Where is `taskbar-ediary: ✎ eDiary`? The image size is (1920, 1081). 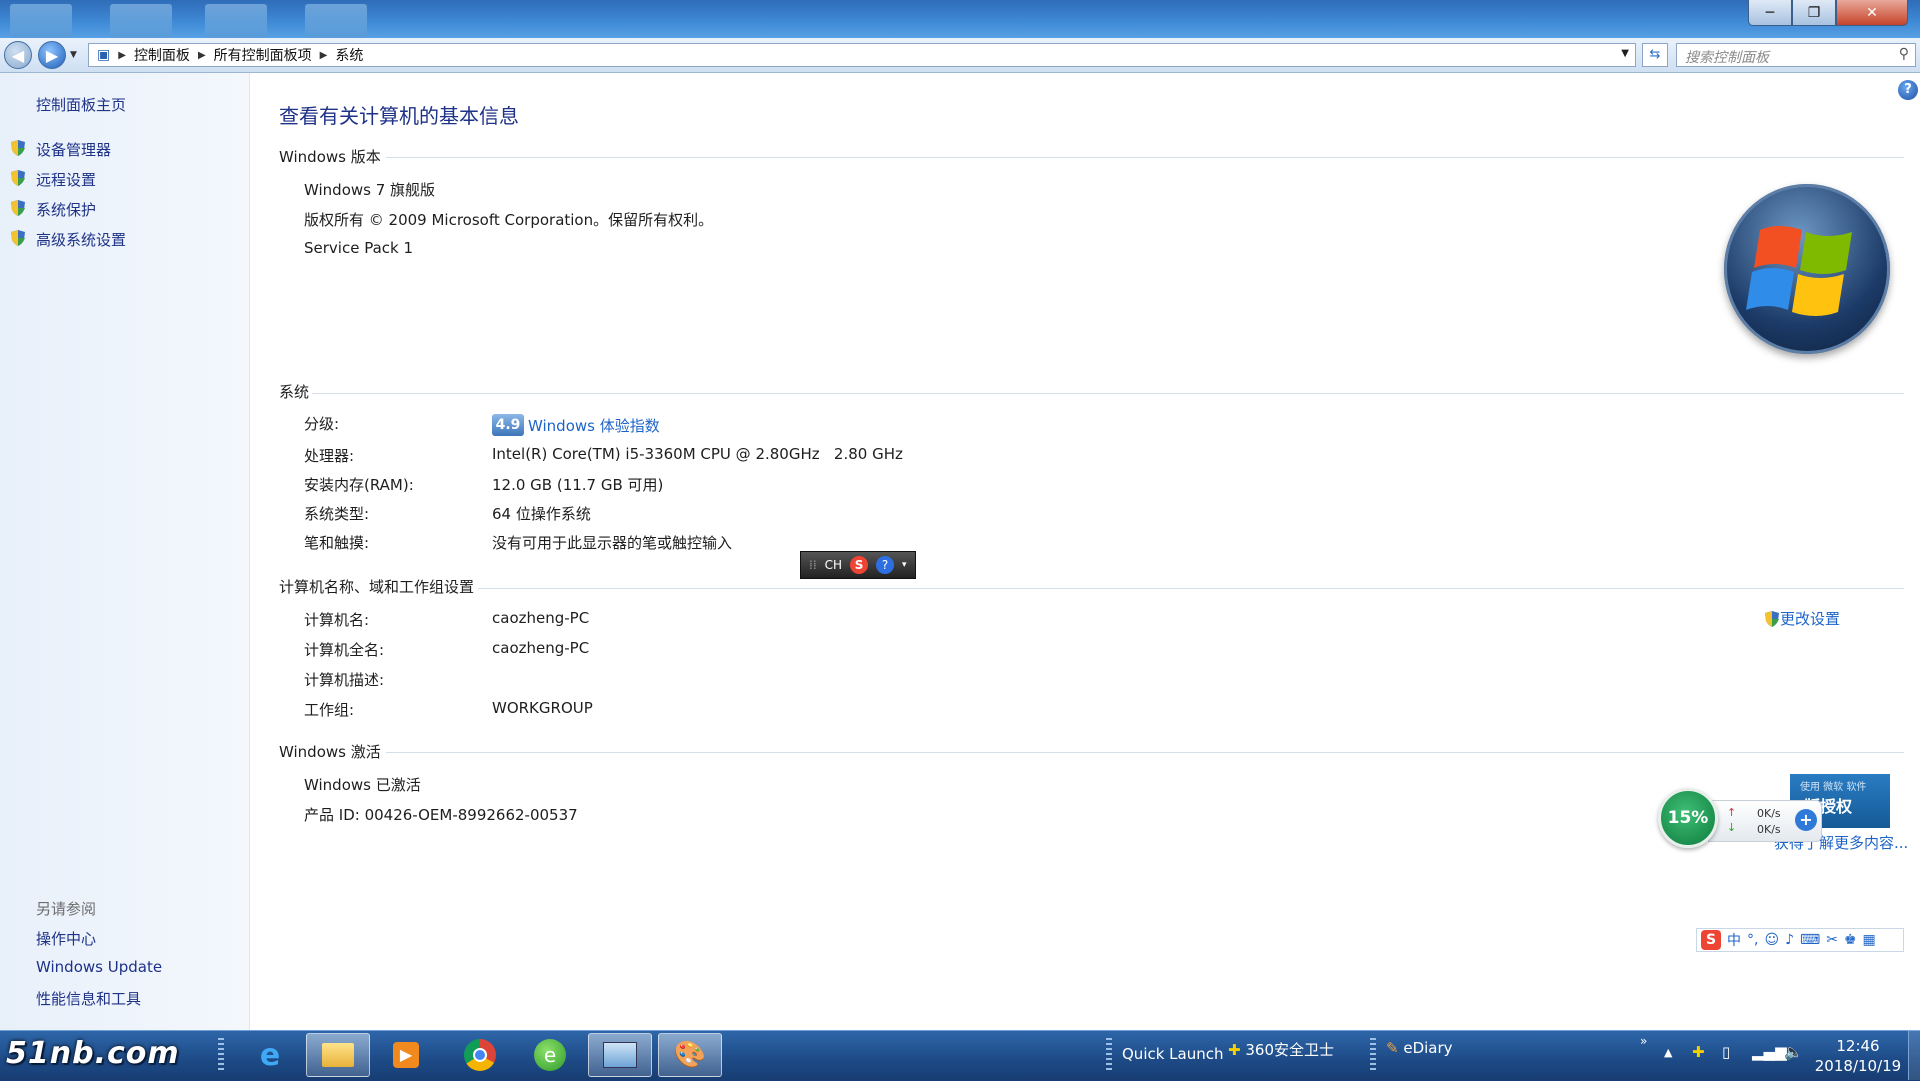 taskbar-ediary: ✎ eDiary is located at coordinates (1419, 1048).